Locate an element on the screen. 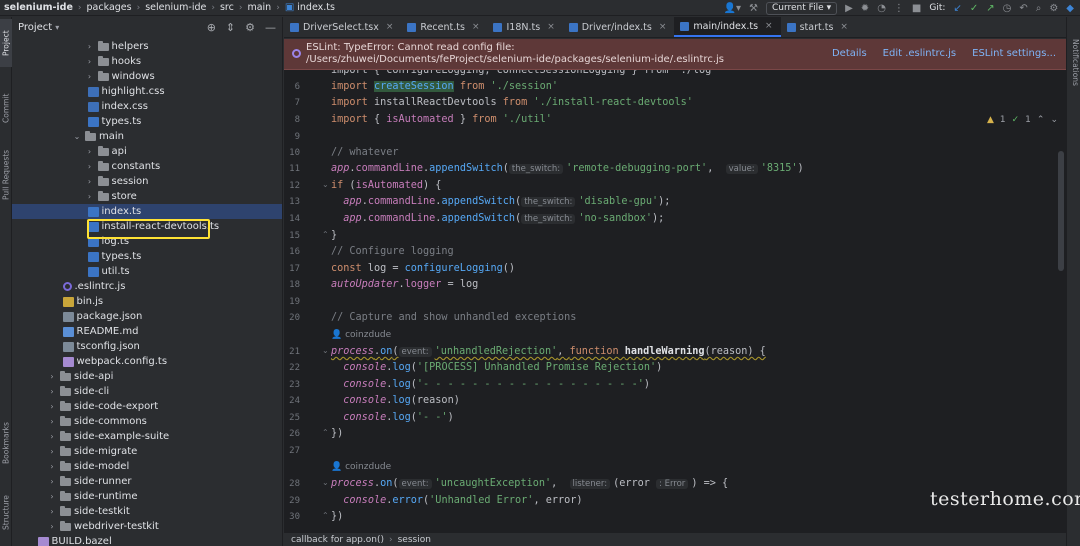 This screenshot has height=546, width=1080. tool-tab-commit: Commit is located at coordinates (6, 108).